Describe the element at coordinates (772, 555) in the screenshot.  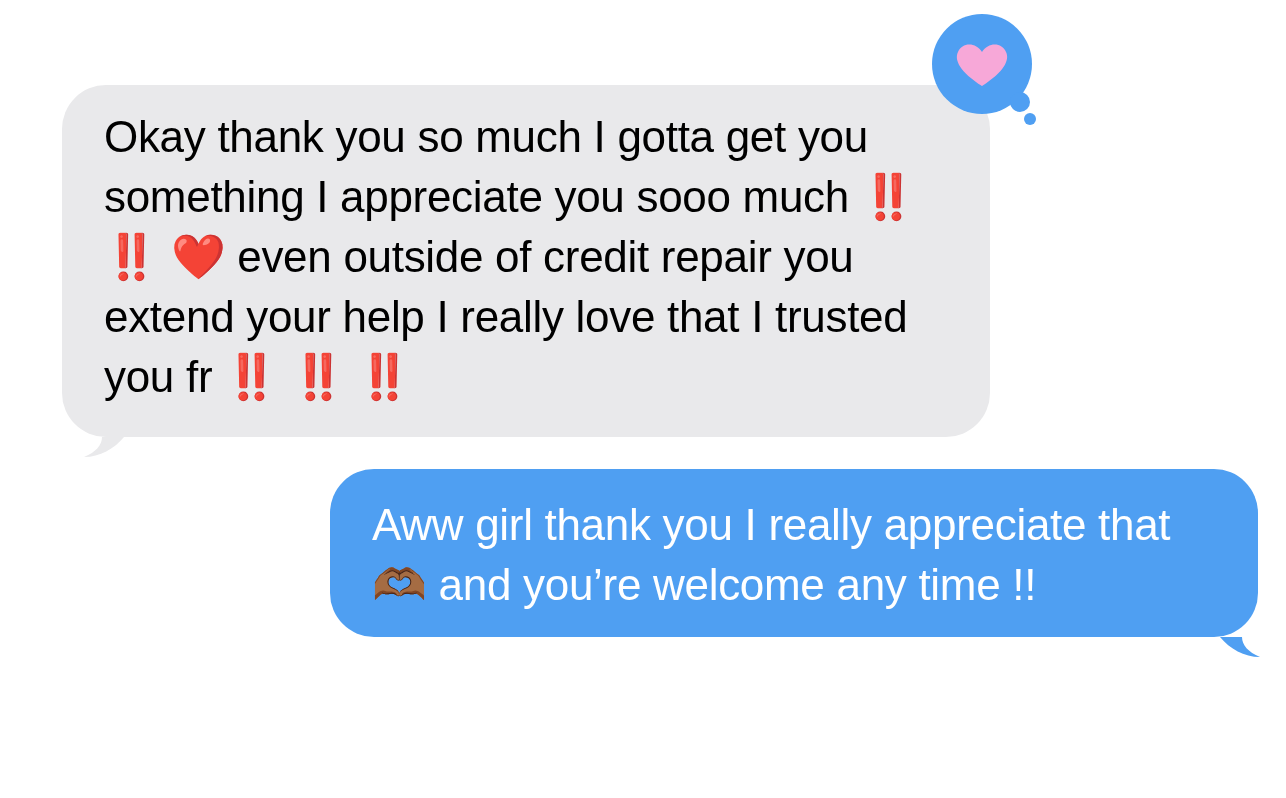
I see `message-text: Aww girl thank you I really appreciate that 🫶🏾 and you’re welcome any time !!` at that location.